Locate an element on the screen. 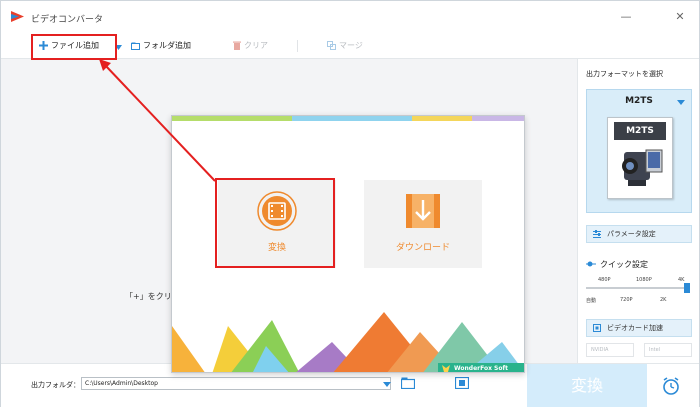  annotation-arrow is located at coordinates (157, 120).